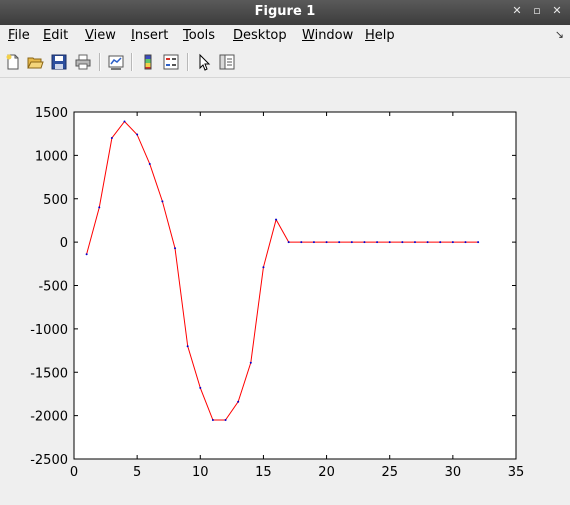 This screenshot has height=505, width=570. I want to click on y-tick-label: 500, so click(55, 200).